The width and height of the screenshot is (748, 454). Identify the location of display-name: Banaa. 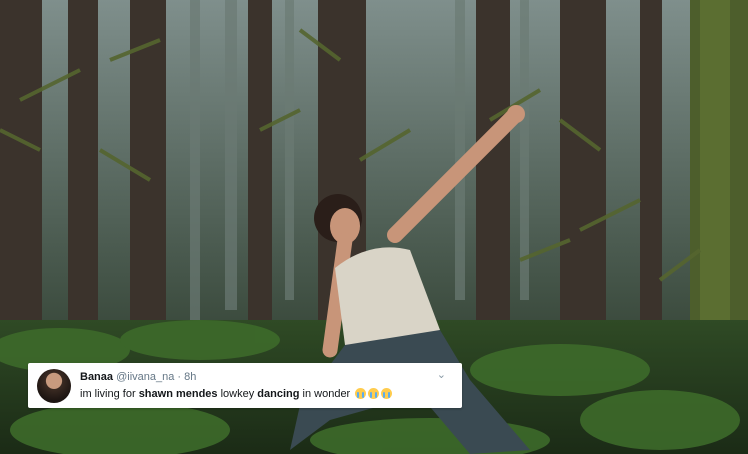
(96, 377).